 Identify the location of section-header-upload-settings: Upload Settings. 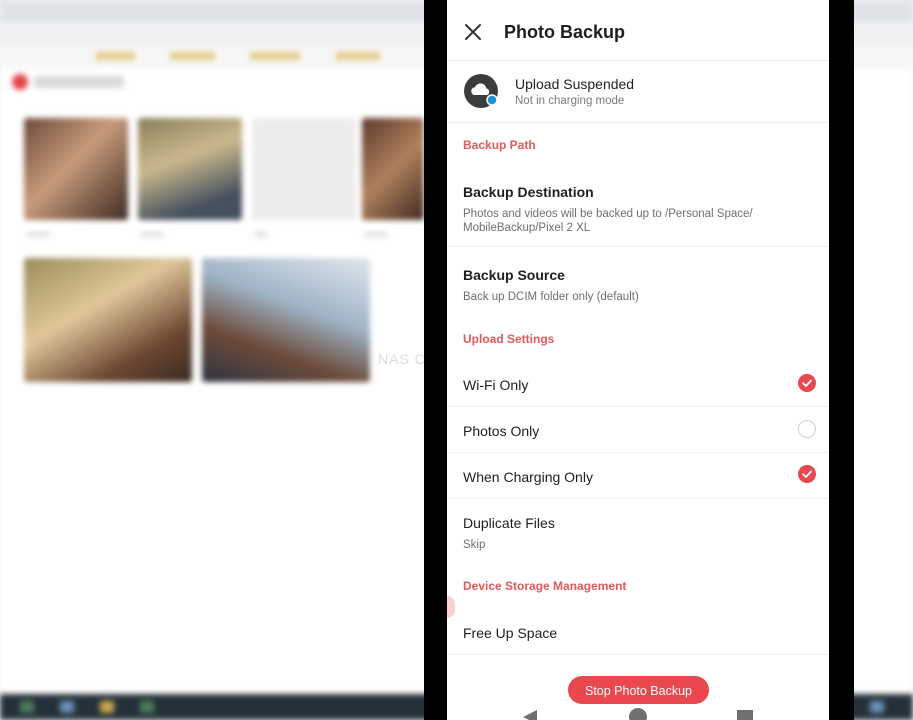
(509, 339).